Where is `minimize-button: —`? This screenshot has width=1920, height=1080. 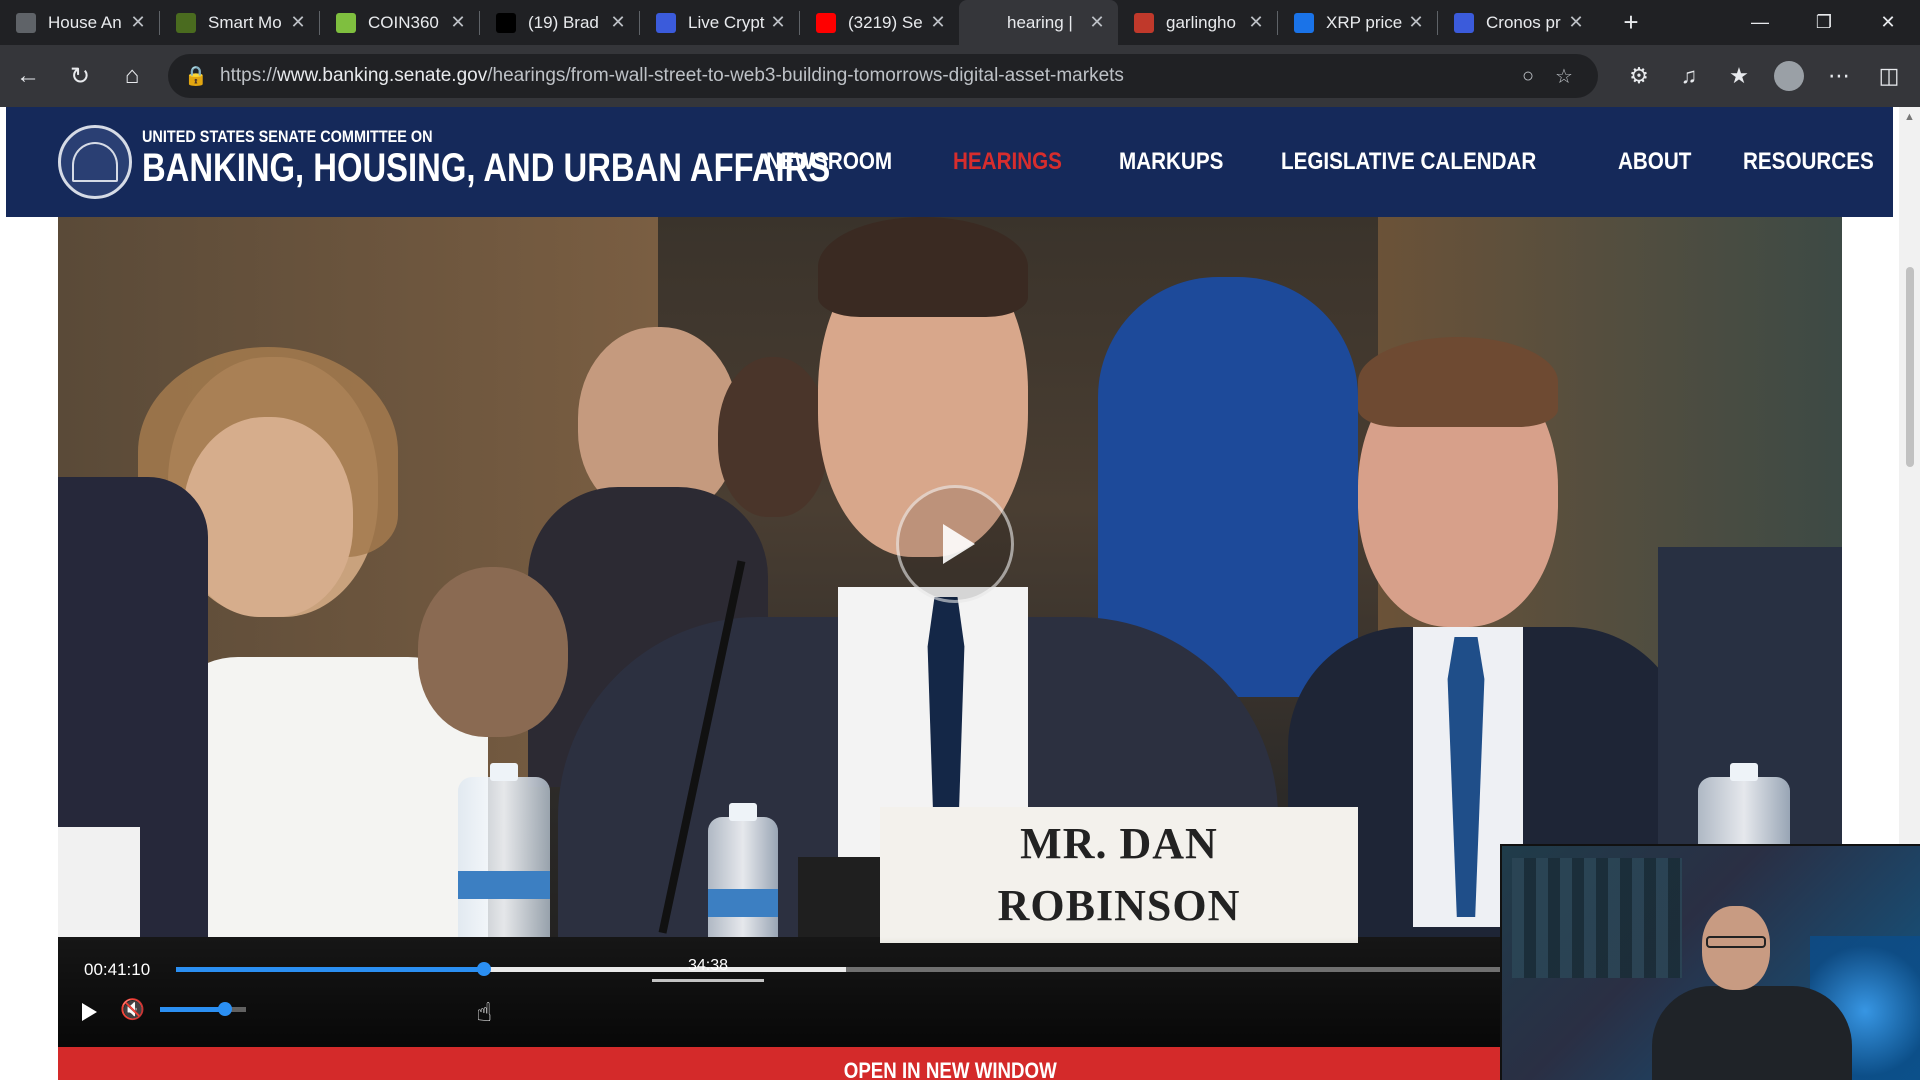 minimize-button: — is located at coordinates (1760, 22).